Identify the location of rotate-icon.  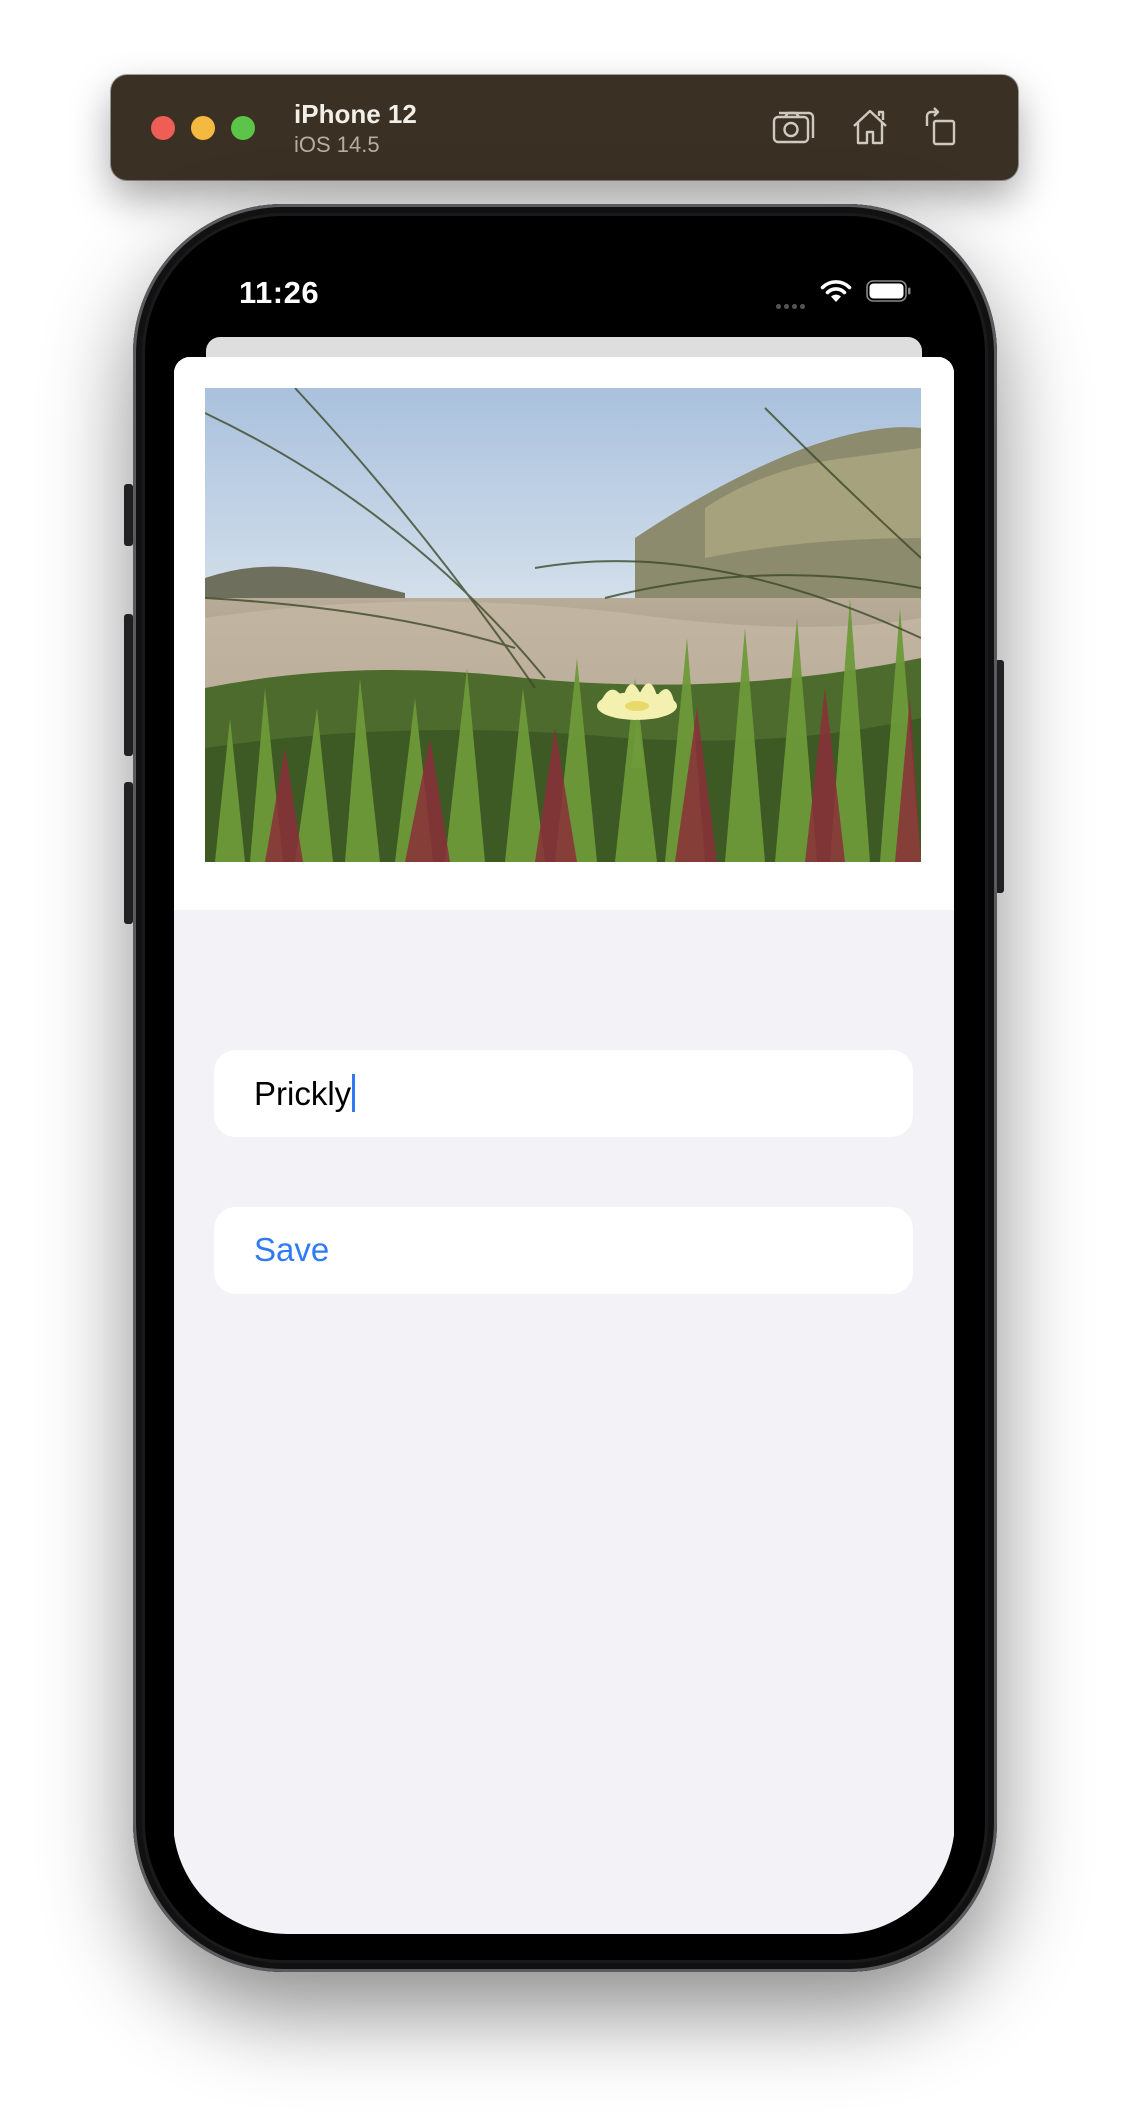
(940, 126).